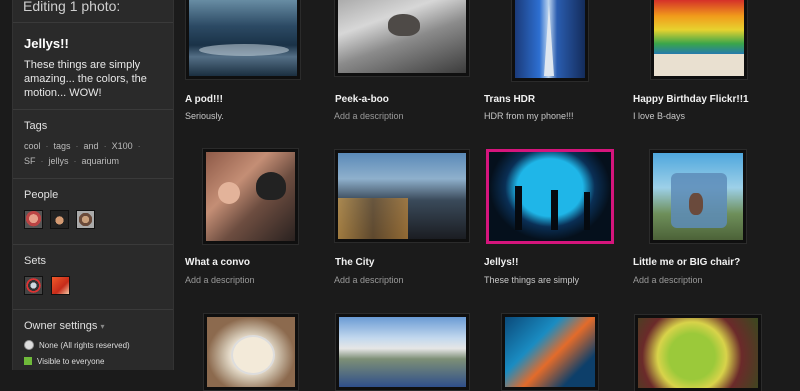  Describe the element at coordinates (354, 262) in the screenshot. I see `photo-title: The City` at that location.